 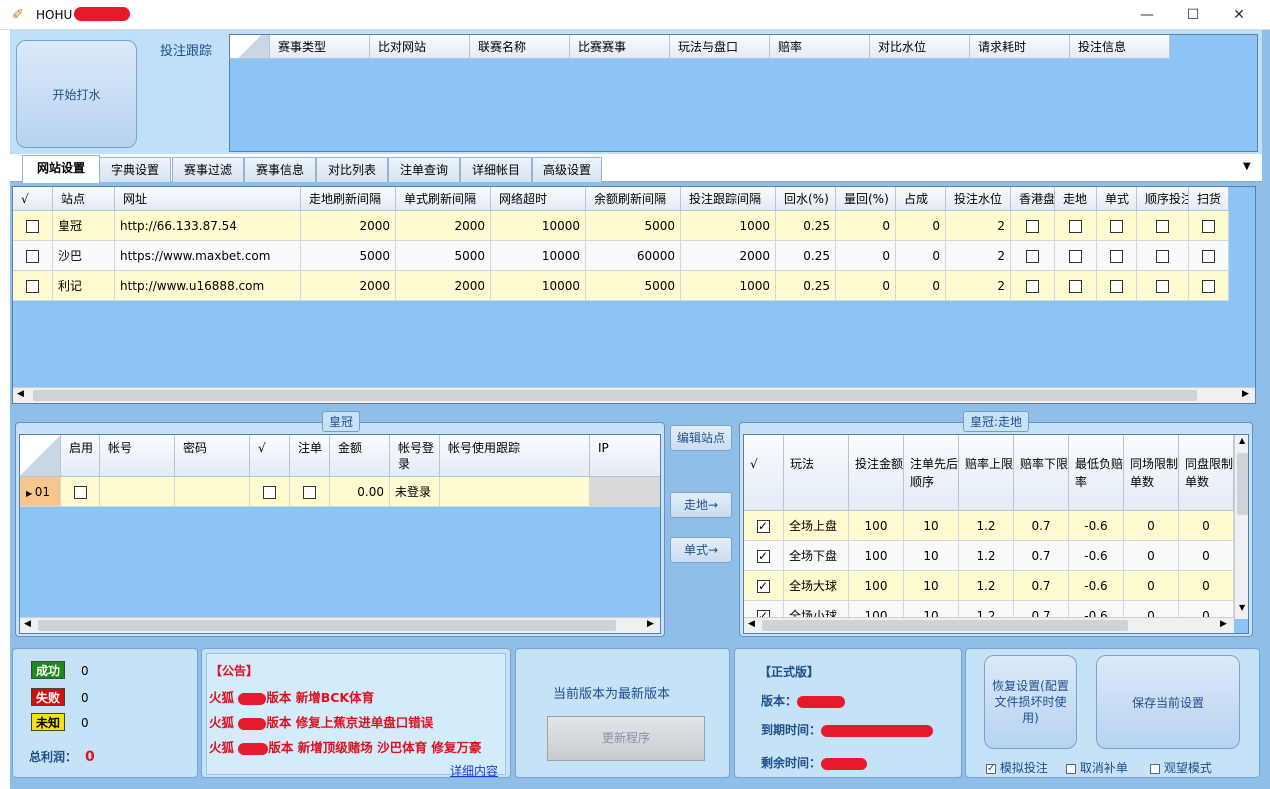 I want to click on account-column-header: √, so click(x=270, y=456).